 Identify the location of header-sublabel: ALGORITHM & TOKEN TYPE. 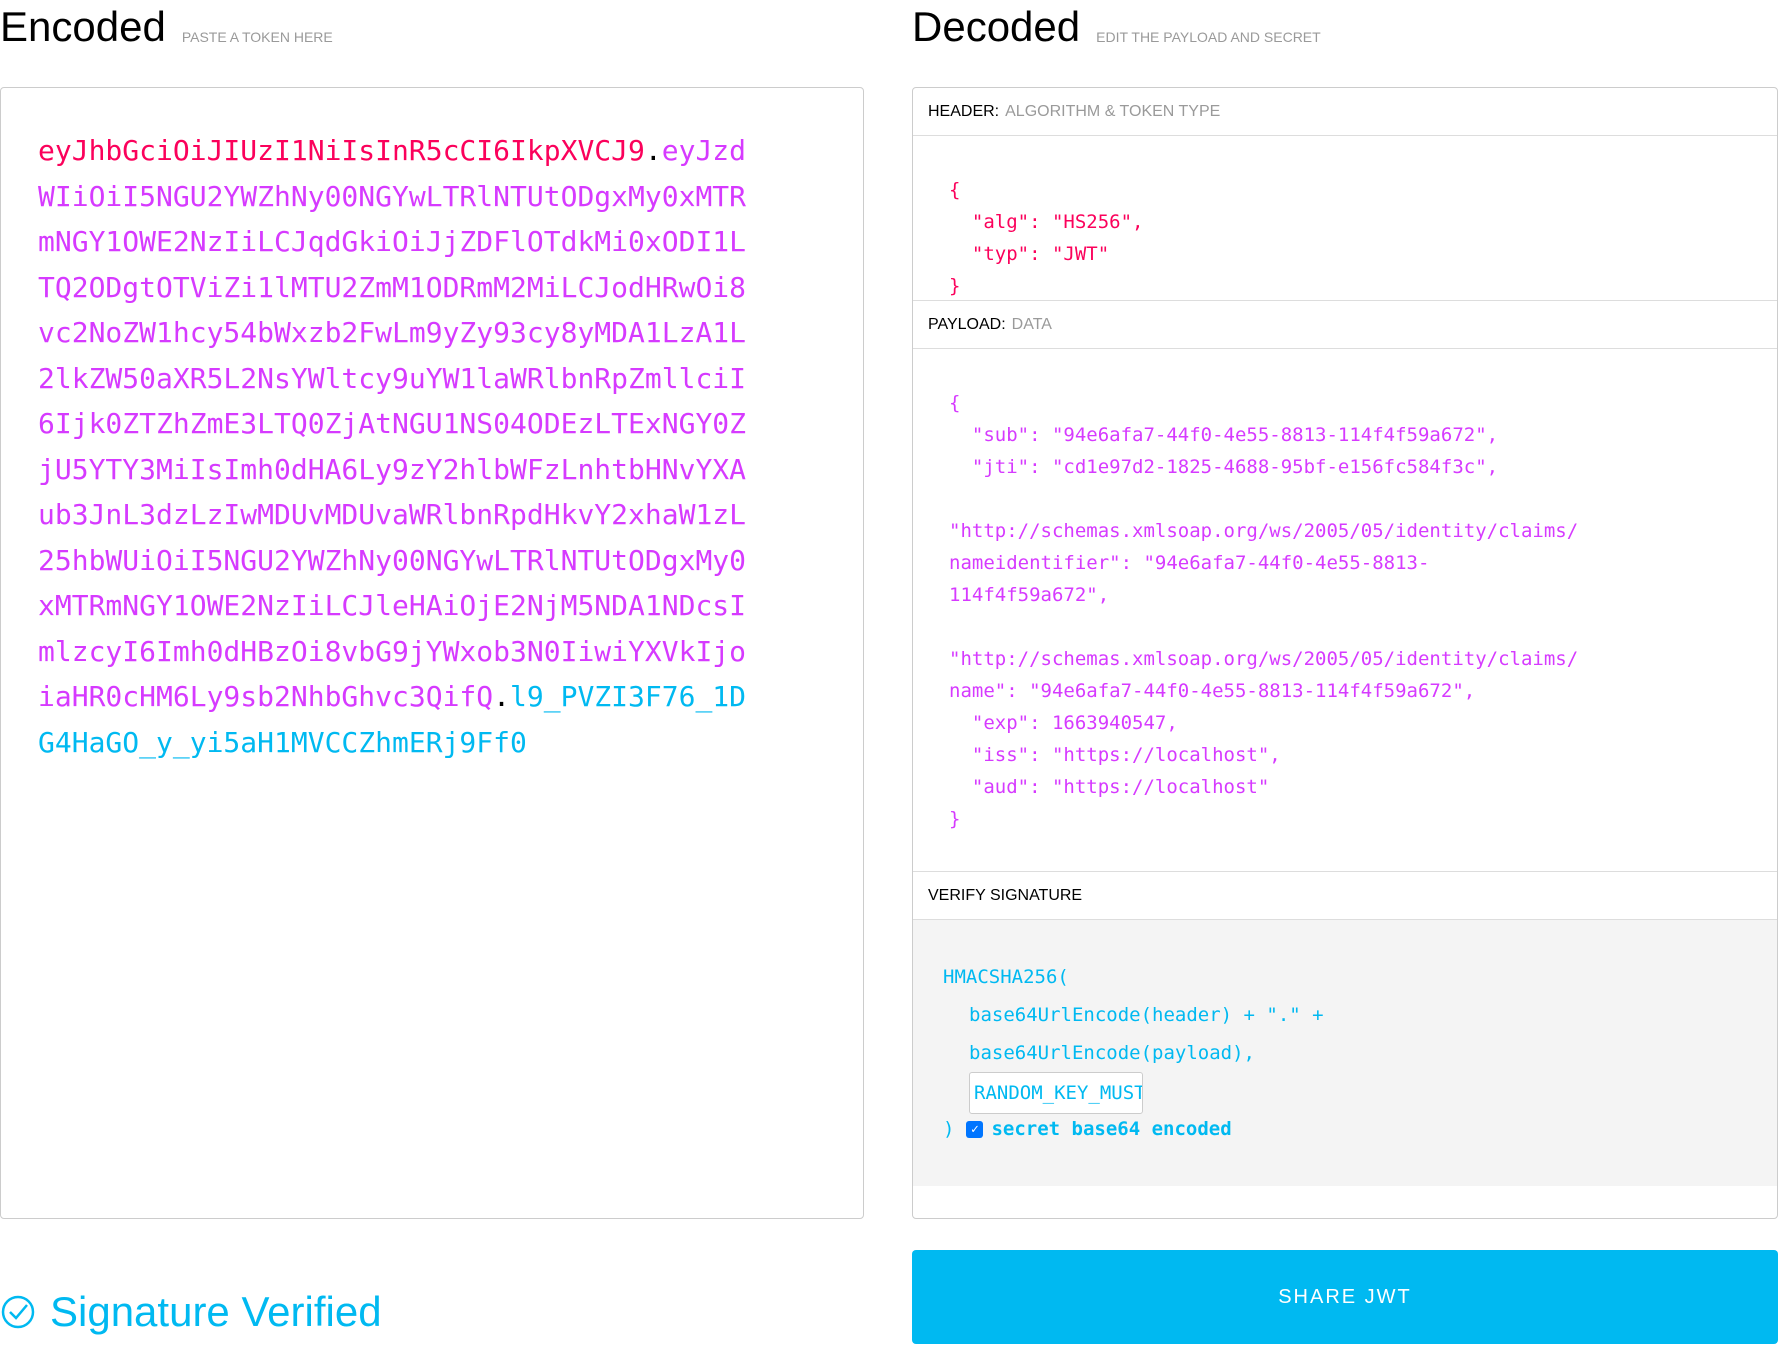
(1113, 111).